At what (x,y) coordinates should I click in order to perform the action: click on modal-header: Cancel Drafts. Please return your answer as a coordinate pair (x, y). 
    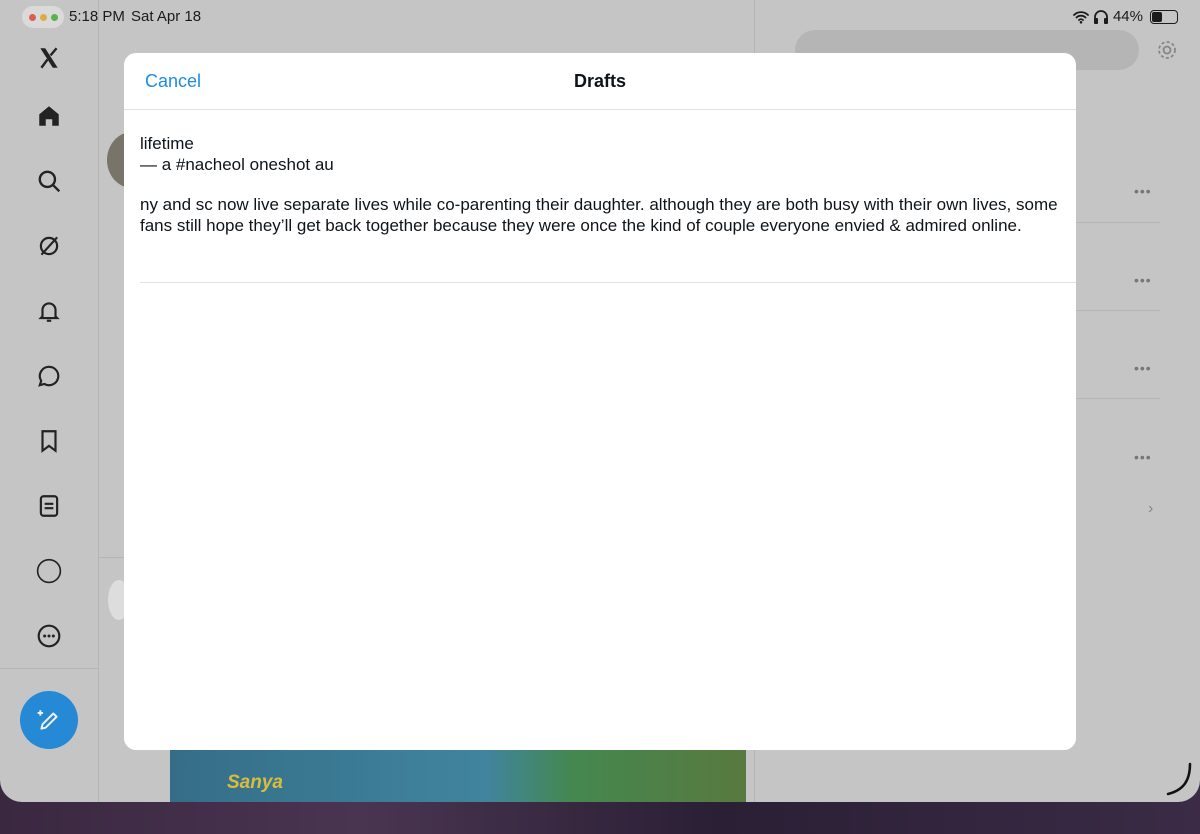
    Looking at the image, I should click on (600, 81).